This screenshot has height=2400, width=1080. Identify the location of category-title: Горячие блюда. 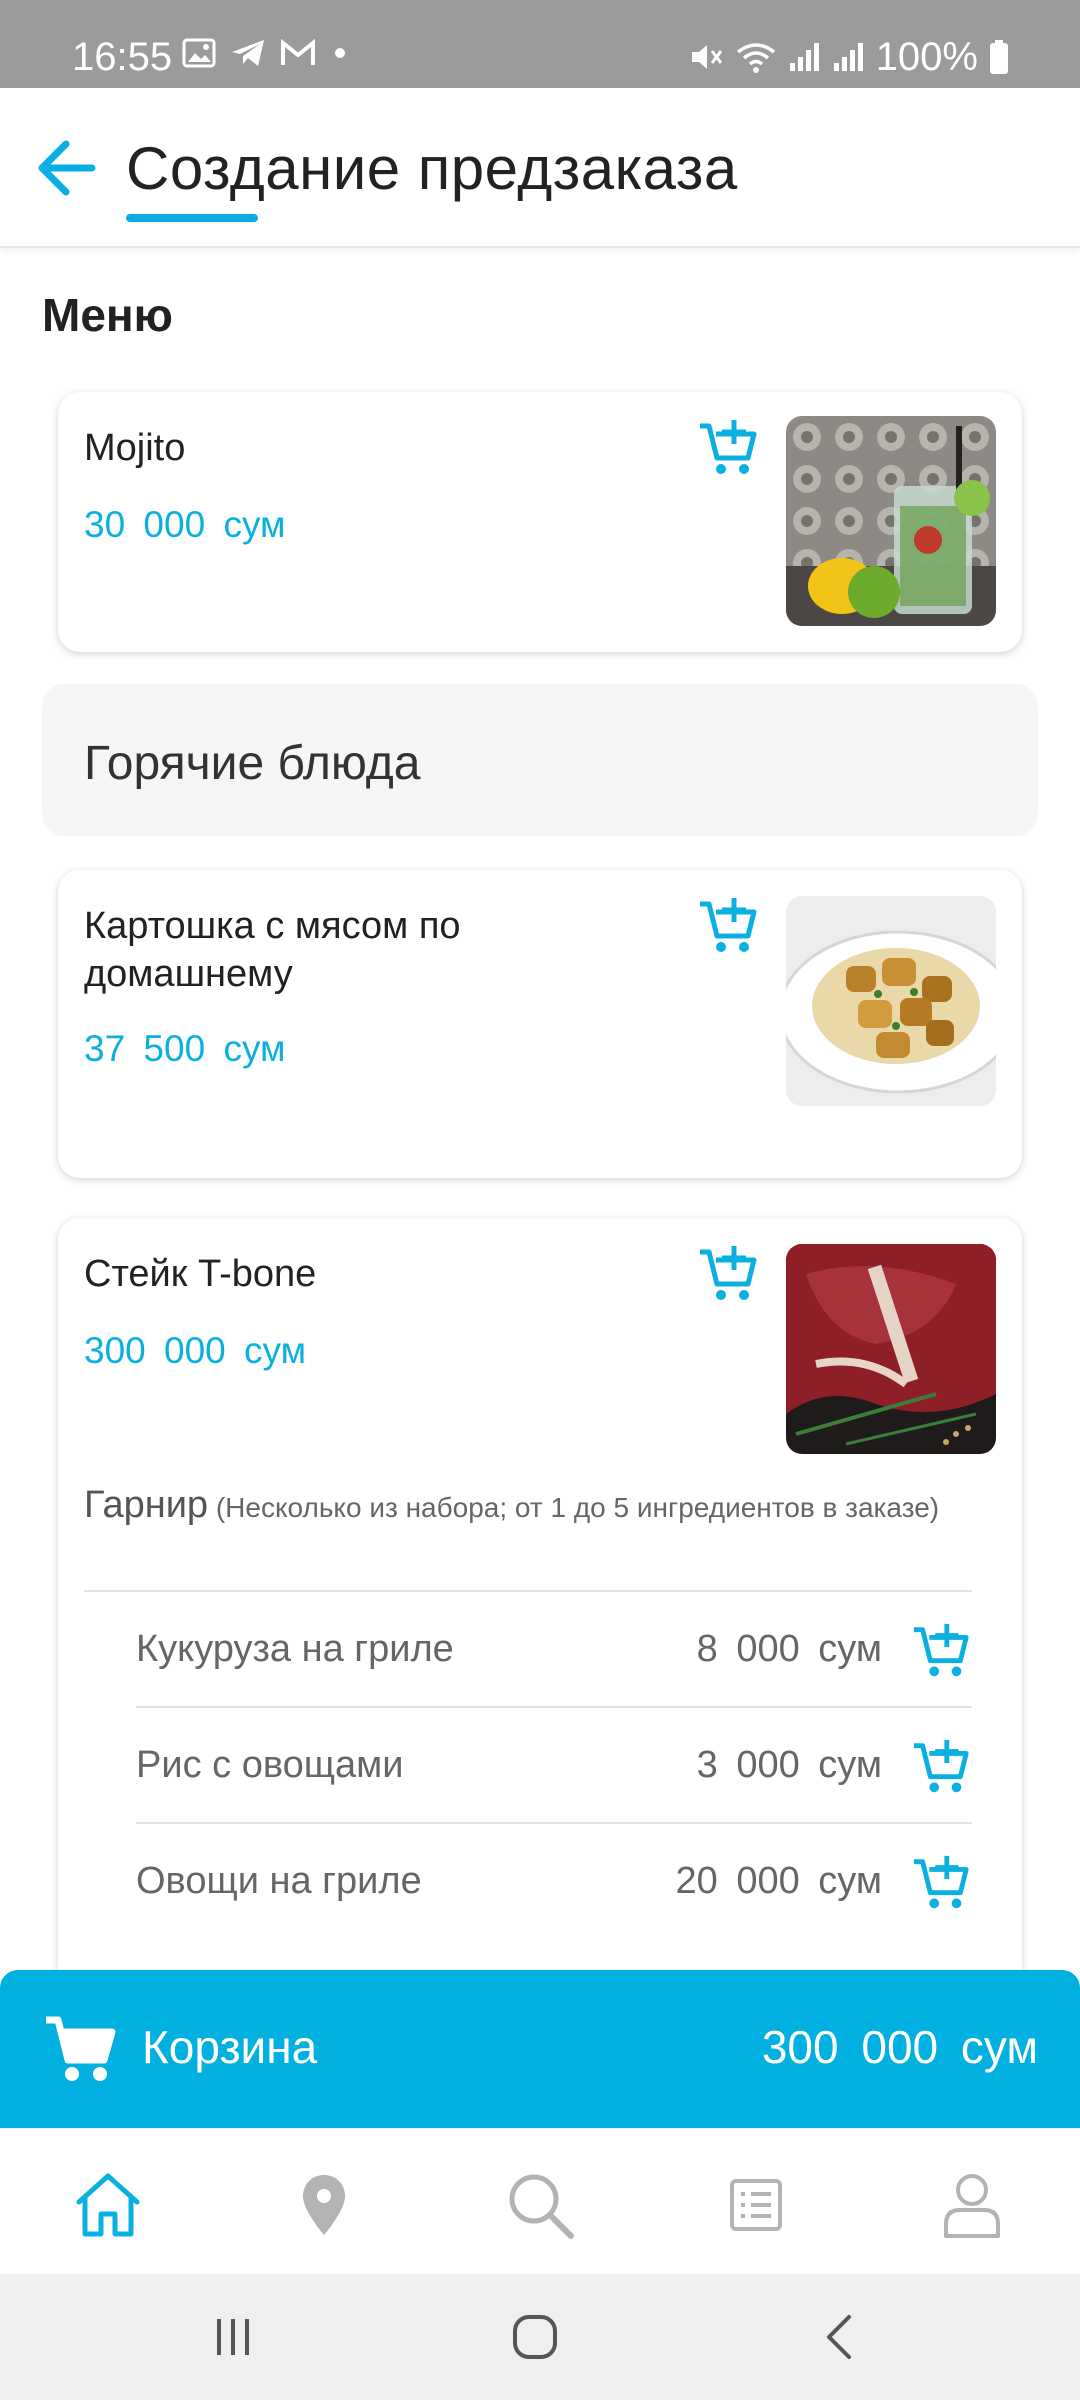
(252, 763).